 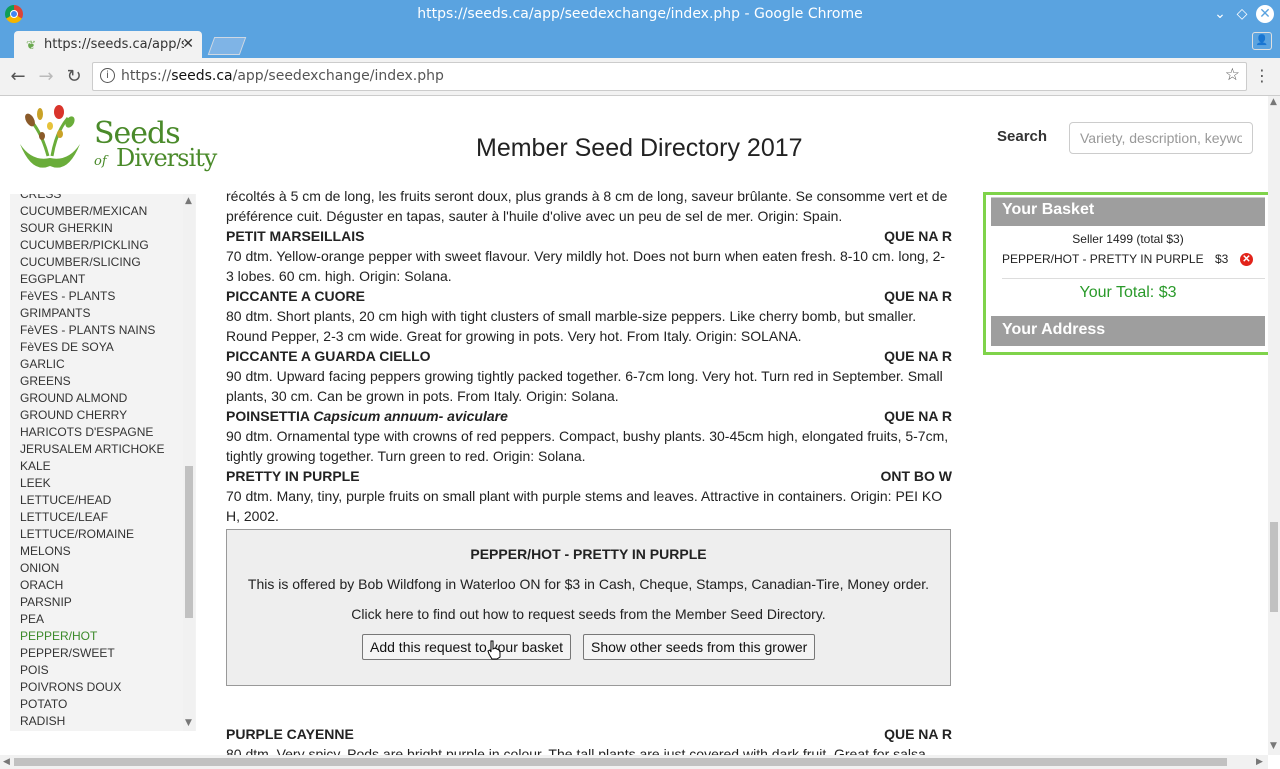 What do you see at coordinates (92, 398) in the screenshot?
I see `sidebar-item: GROUND ALMOND` at bounding box center [92, 398].